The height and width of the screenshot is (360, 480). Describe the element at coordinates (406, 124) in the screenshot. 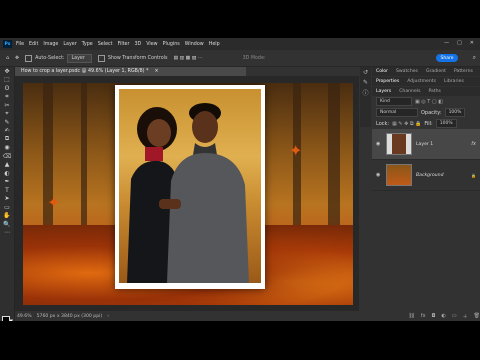

I see `lock-icons: ▦ ✎ ✥ ⧉ 🔒` at that location.